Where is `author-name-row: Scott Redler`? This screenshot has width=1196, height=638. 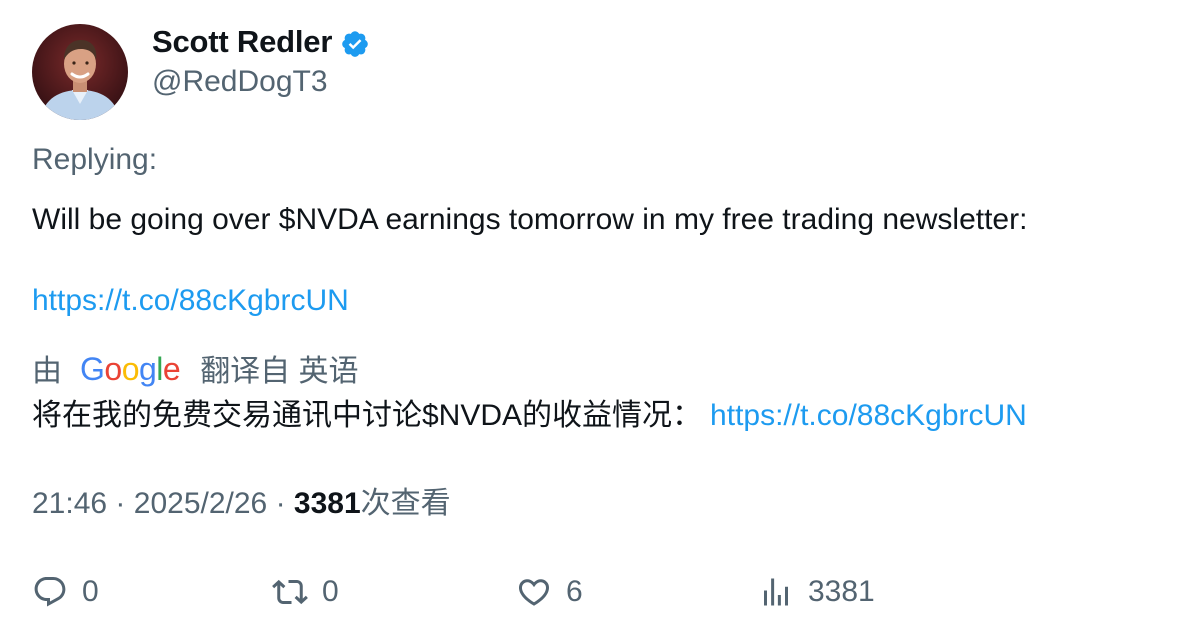
author-name-row: Scott Redler is located at coordinates (261, 42).